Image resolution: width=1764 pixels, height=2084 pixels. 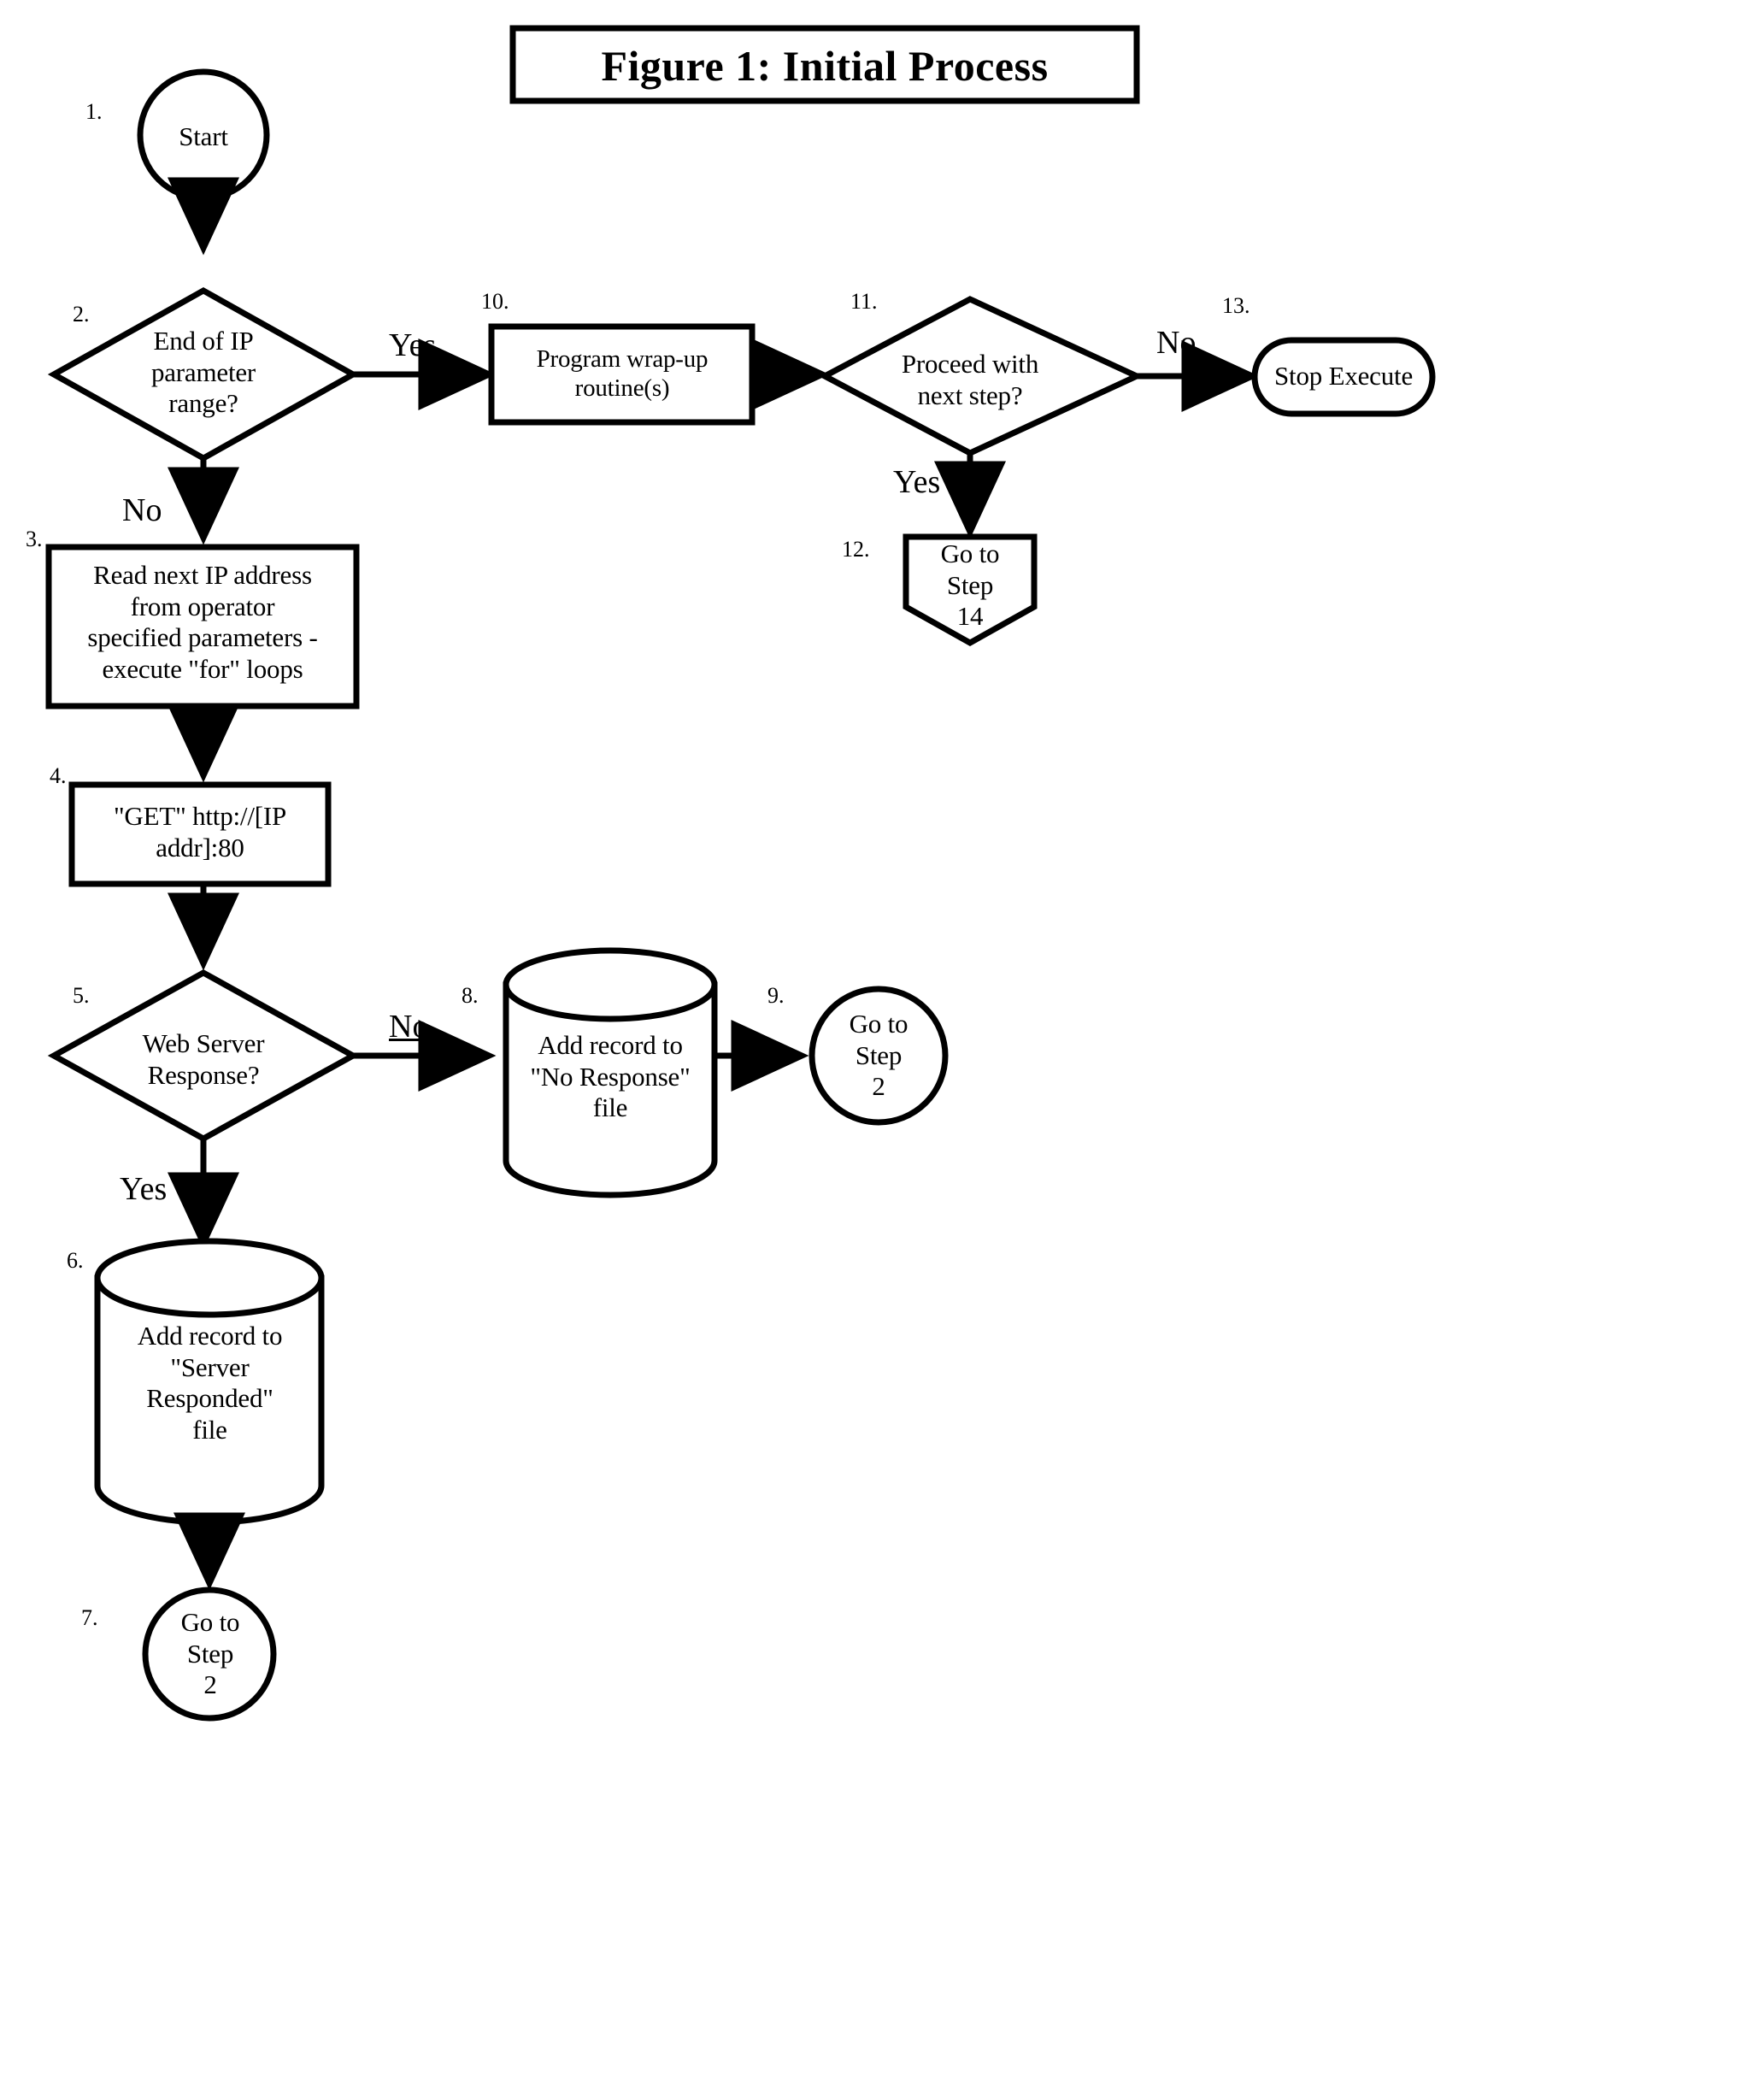 I want to click on edge-label-yes-5-6: Yes, so click(x=144, y=1189).